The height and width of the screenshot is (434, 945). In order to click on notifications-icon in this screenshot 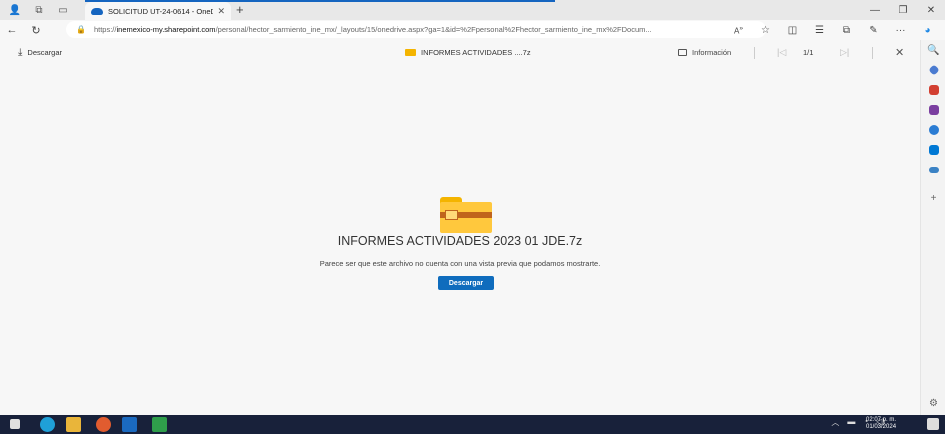, I will do `click(933, 424)`.